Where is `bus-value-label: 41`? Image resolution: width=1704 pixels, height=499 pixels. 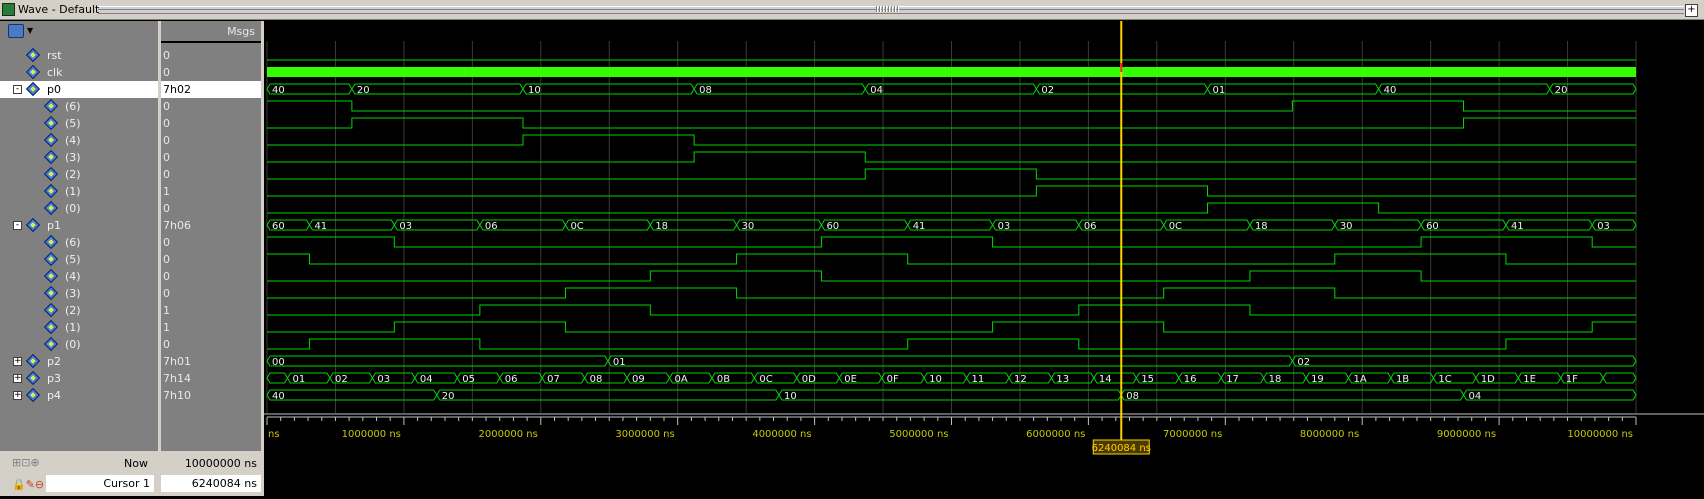 bus-value-label: 41 is located at coordinates (1517, 226).